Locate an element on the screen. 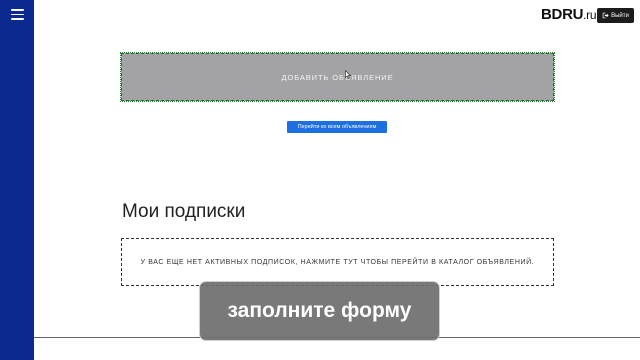  page-title: Мои подписки is located at coordinates (184, 211).